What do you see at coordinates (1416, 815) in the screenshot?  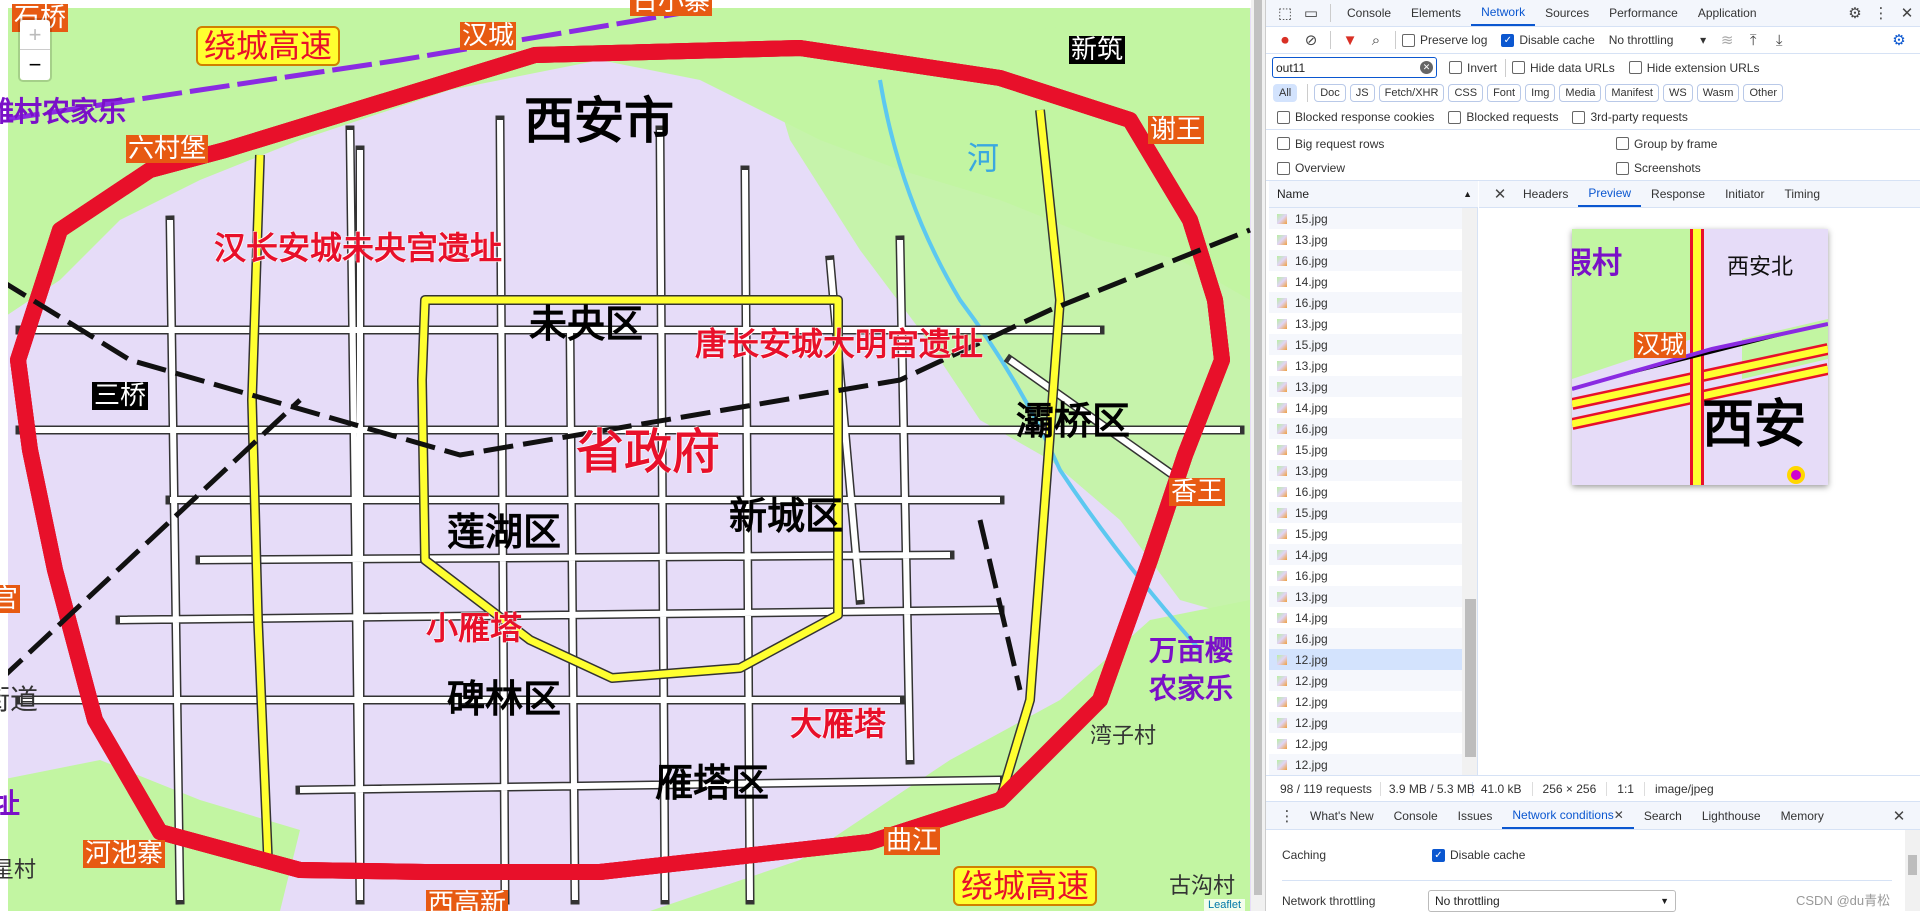 I see `drawer-tab-console: Console` at bounding box center [1416, 815].